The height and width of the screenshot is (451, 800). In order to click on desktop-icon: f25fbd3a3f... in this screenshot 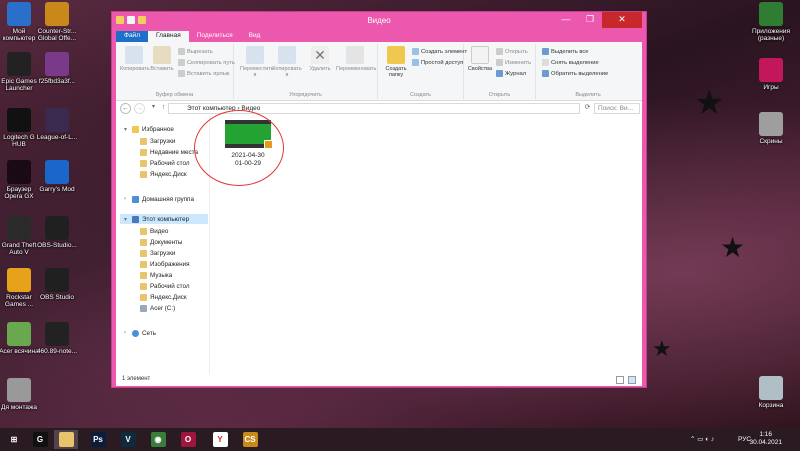, I will do `click(57, 68)`.